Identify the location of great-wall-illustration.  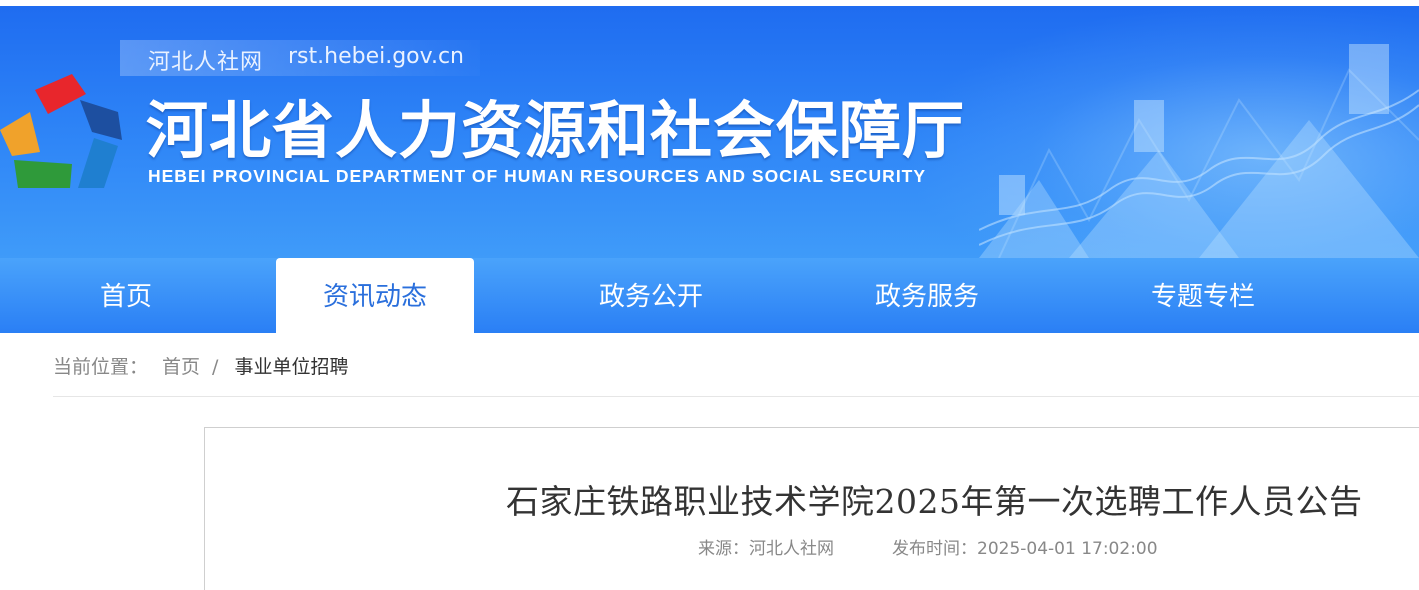
(1199, 151).